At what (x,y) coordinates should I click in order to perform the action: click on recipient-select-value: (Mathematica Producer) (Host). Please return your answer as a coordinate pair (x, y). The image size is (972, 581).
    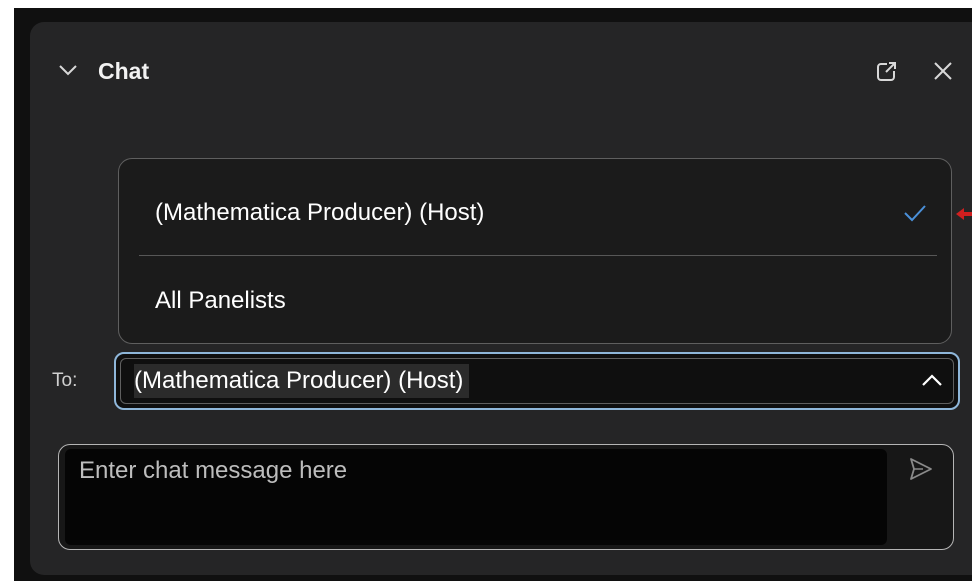
    Looking at the image, I should click on (302, 381).